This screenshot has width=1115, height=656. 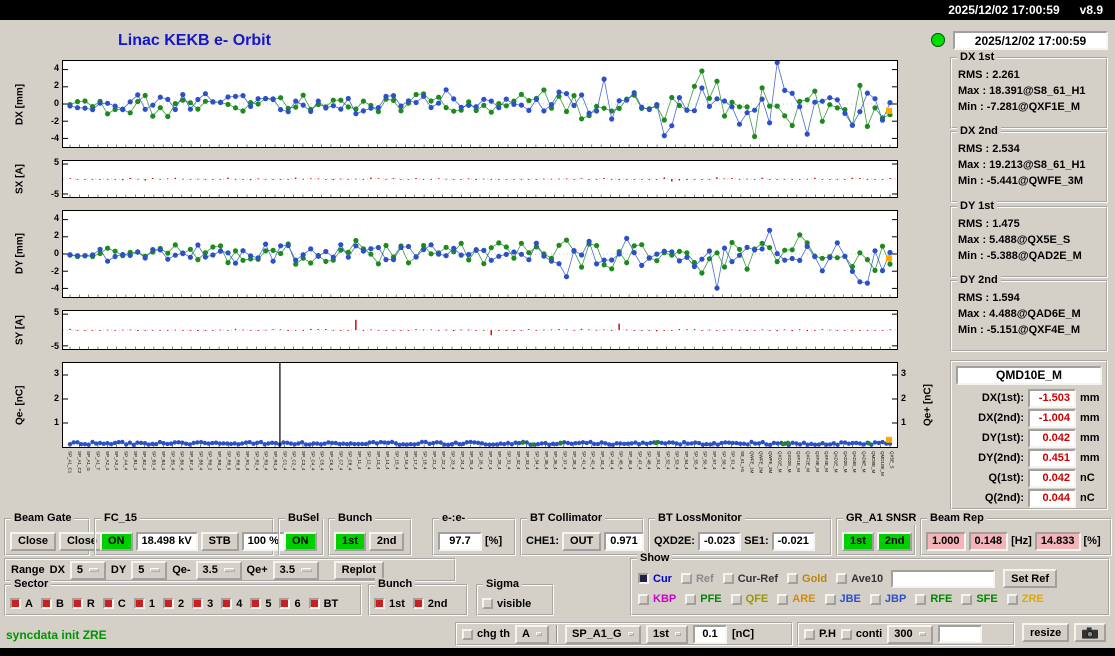 What do you see at coordinates (582, 541) in the screenshot?
I see `che1-out-button: OUT` at bounding box center [582, 541].